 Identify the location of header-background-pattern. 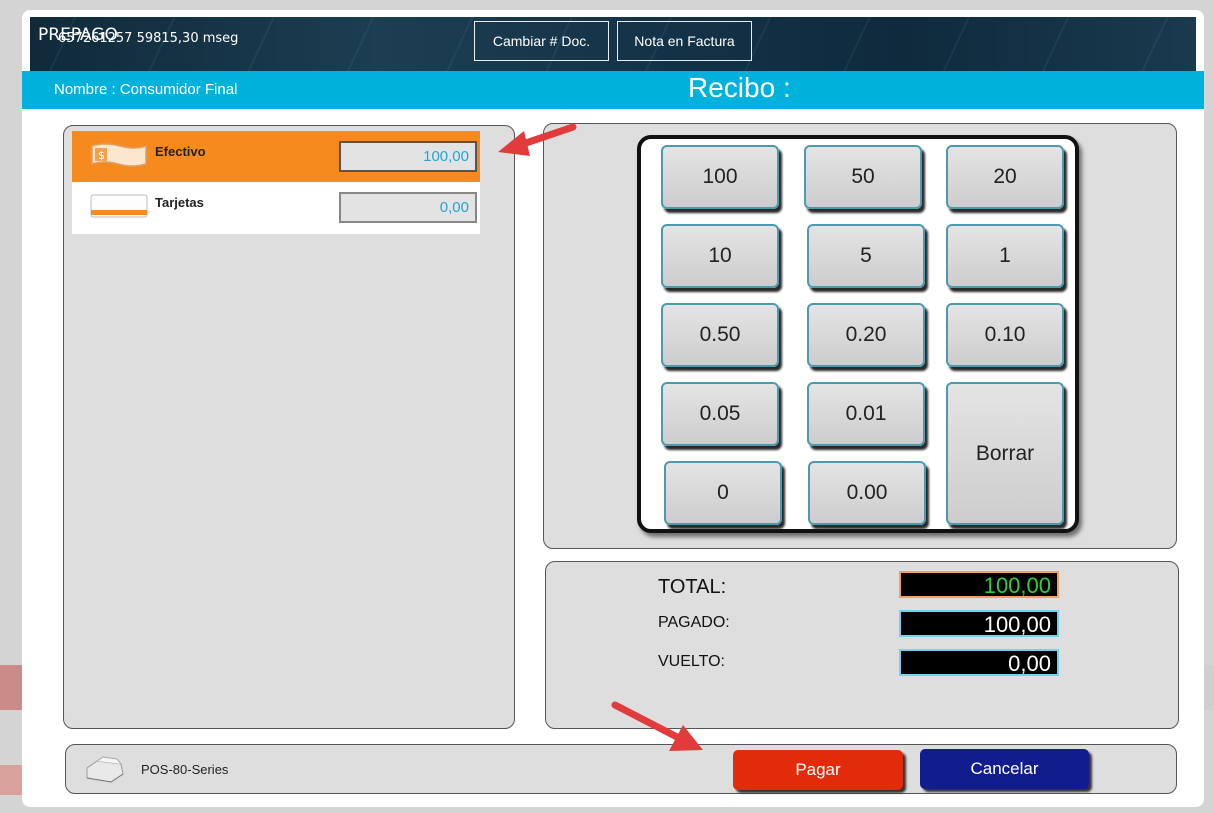
(613, 47).